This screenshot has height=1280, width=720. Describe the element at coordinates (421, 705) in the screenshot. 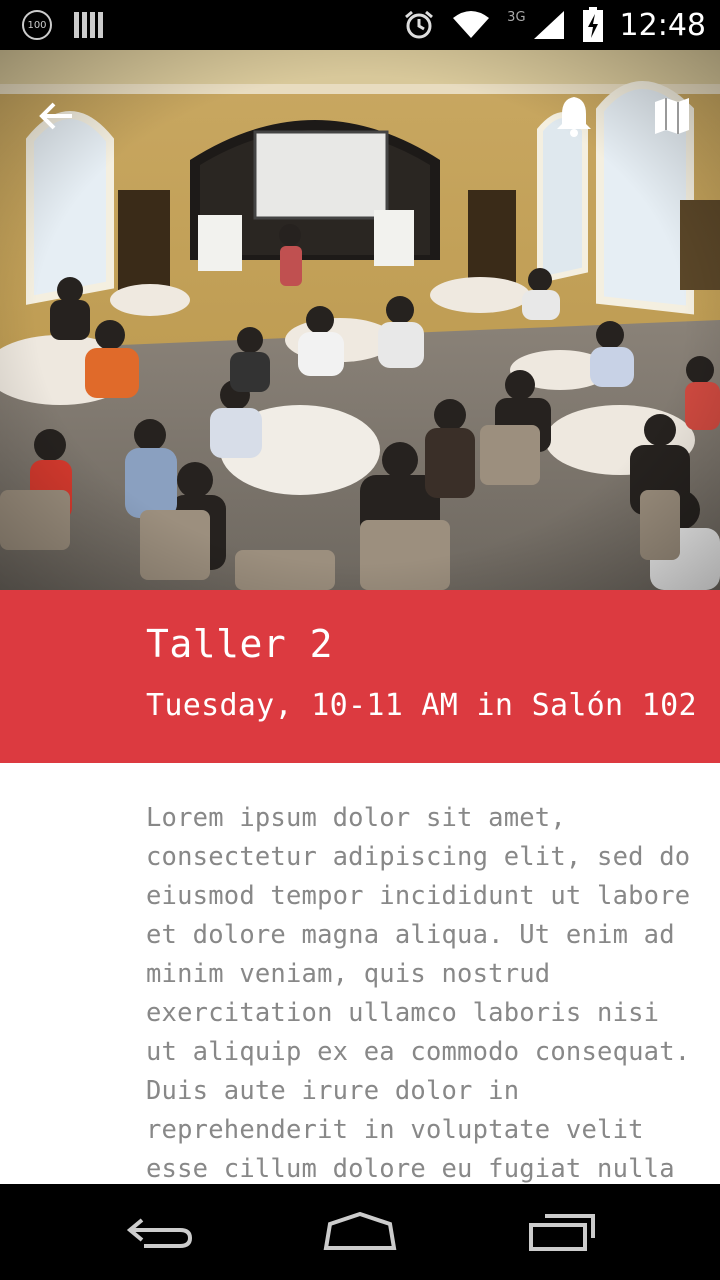

I see `event-schedule: Tuesday, 10-11 AM in Salón 102` at that location.